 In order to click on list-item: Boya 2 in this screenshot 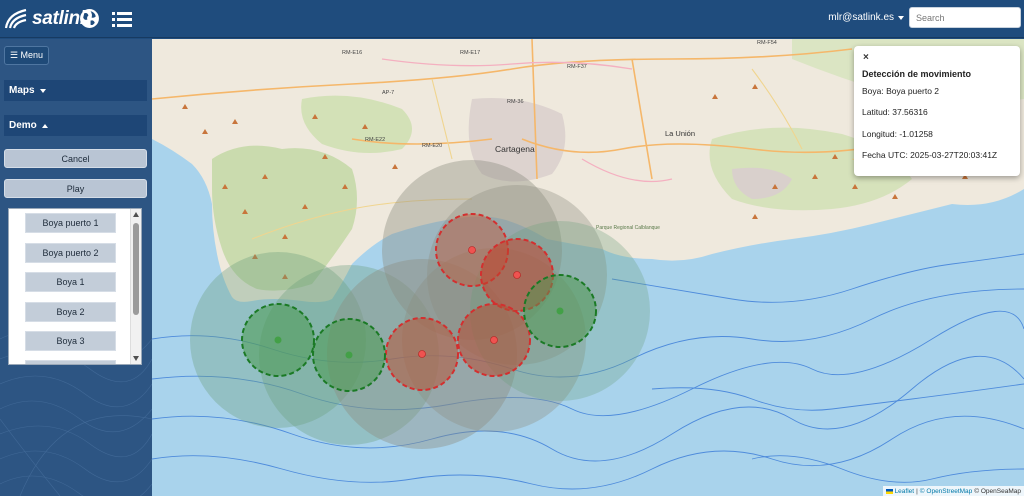, I will do `click(70, 312)`.